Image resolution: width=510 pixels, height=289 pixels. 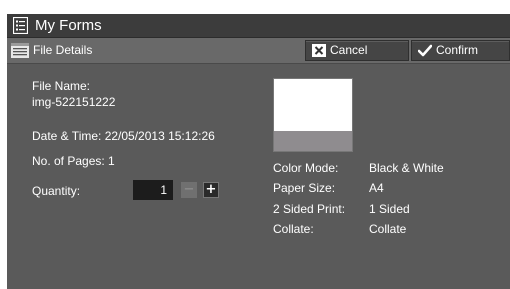 I want to click on section-title: File Details, so click(x=63, y=50).